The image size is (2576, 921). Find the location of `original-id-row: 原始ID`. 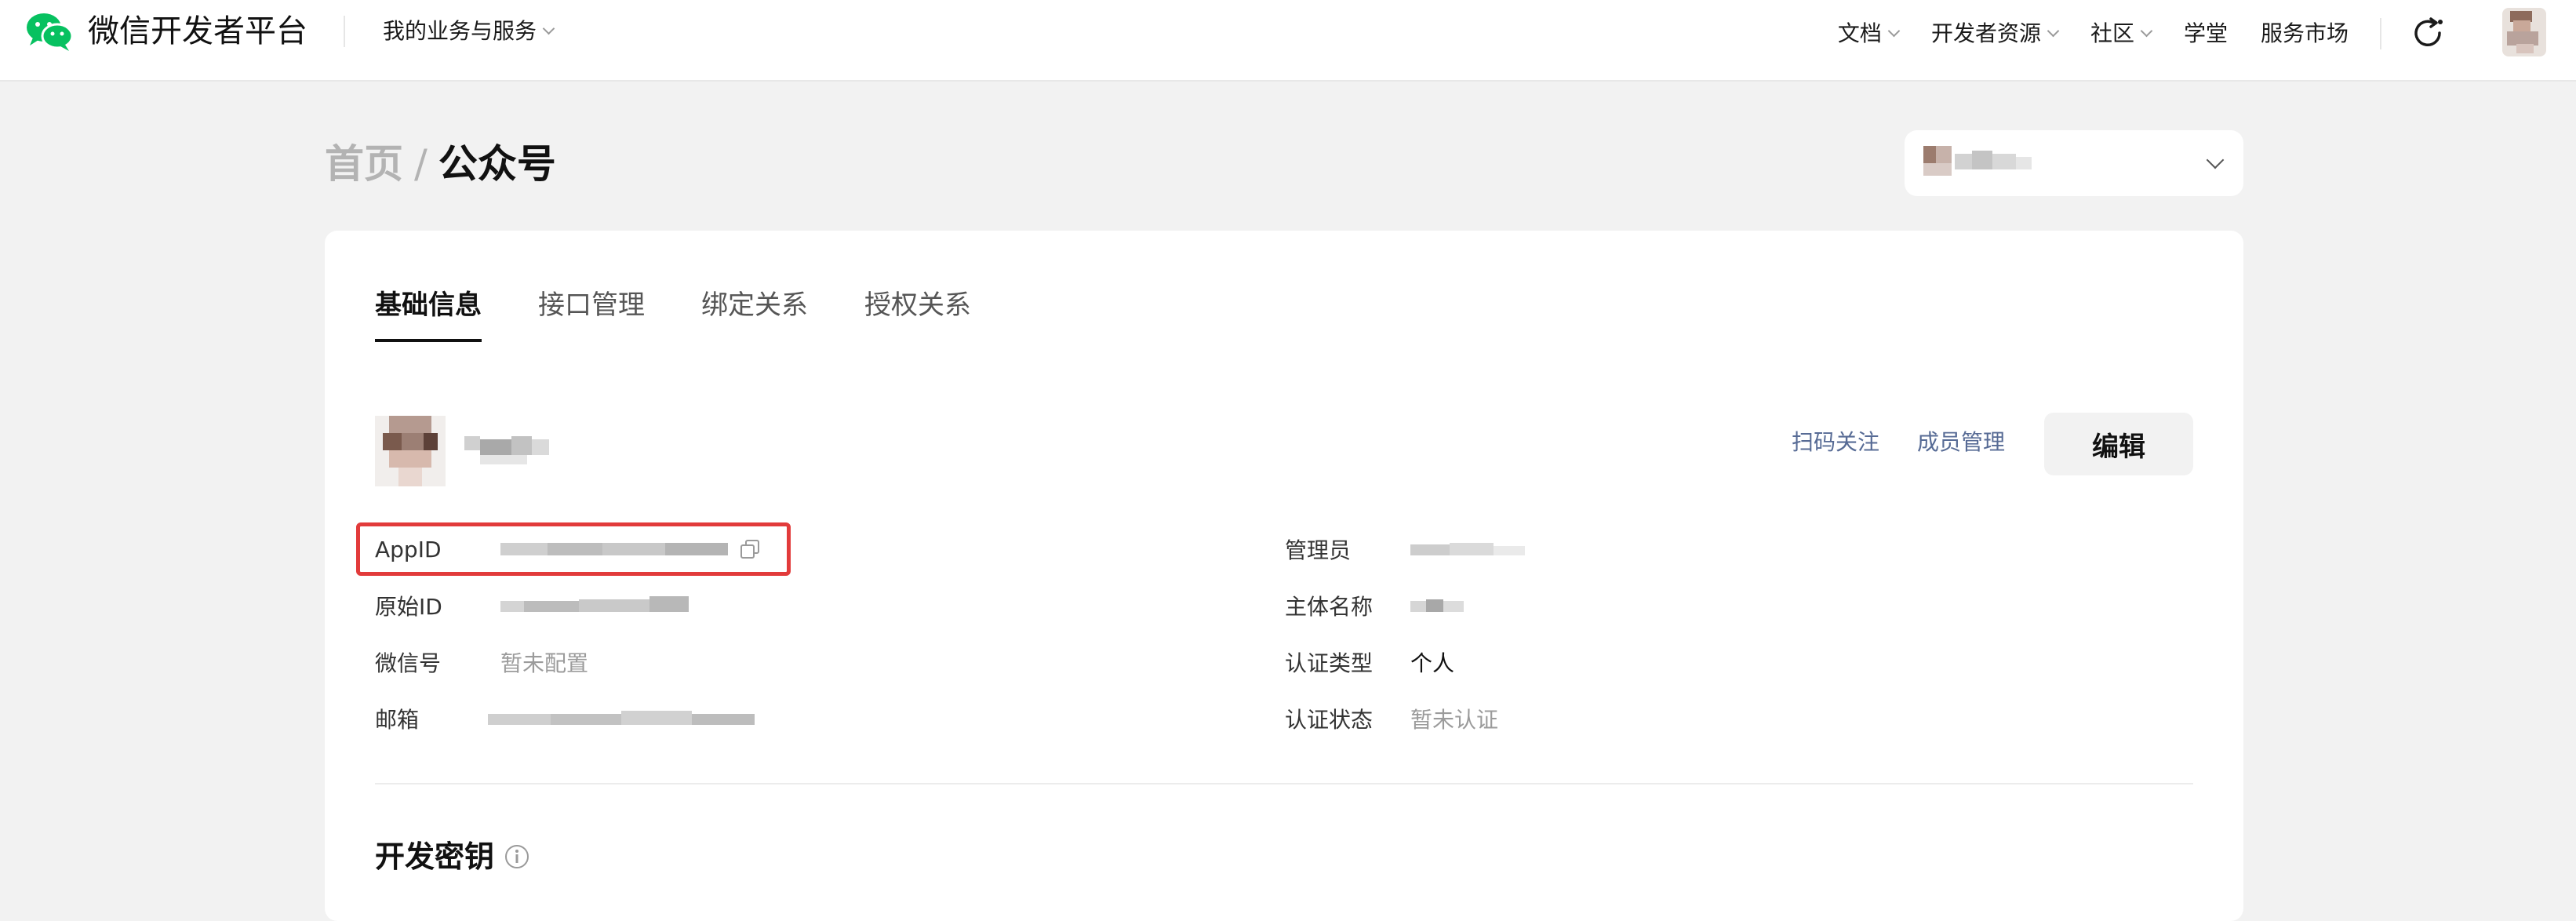

original-id-row: 原始ID is located at coordinates (532, 605).